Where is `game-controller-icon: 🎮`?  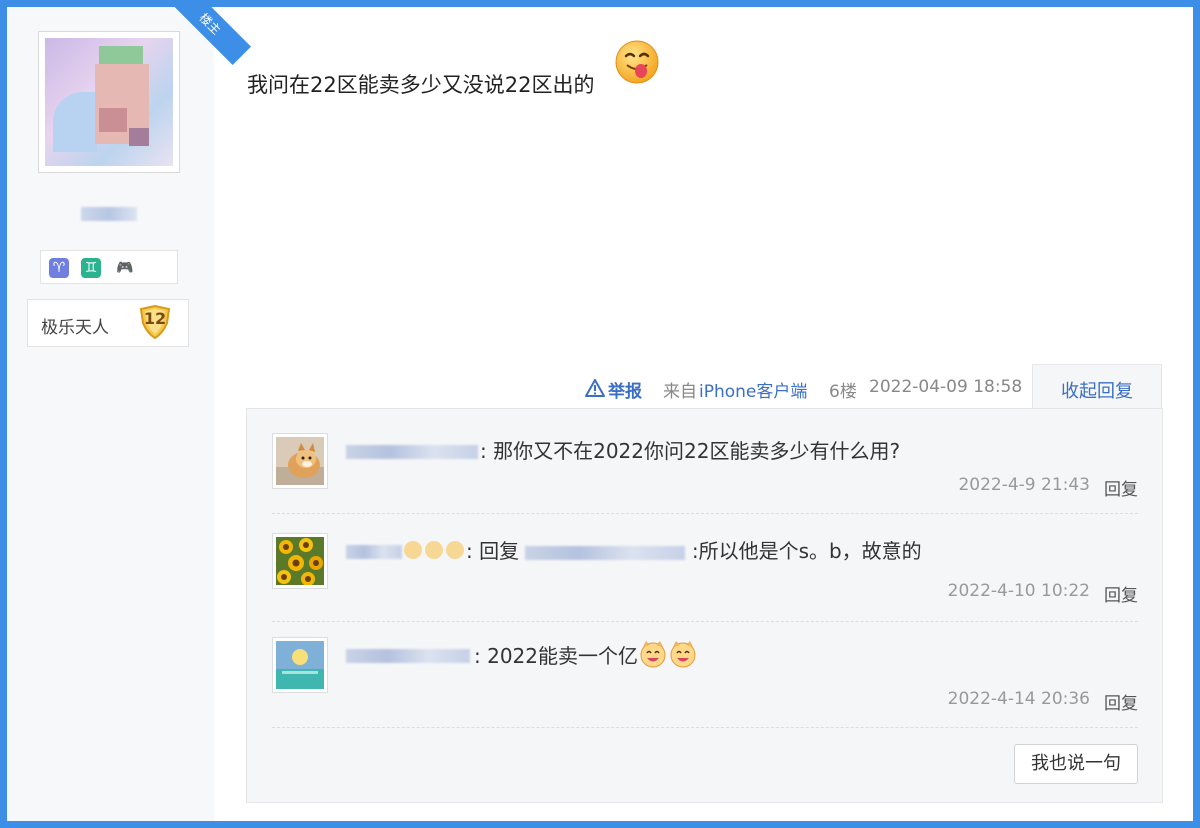 game-controller-icon: 🎮 is located at coordinates (125, 268).